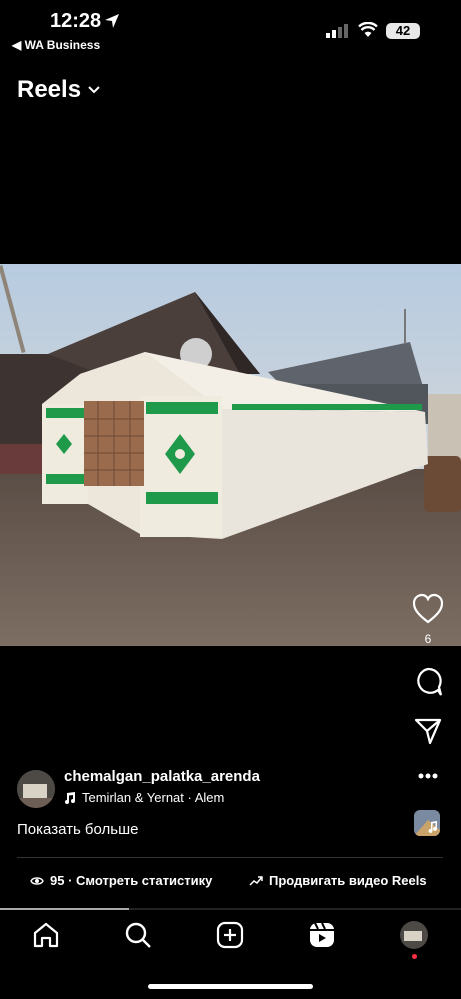 The width and height of the screenshot is (461, 999). I want to click on divider, so click(230, 857).